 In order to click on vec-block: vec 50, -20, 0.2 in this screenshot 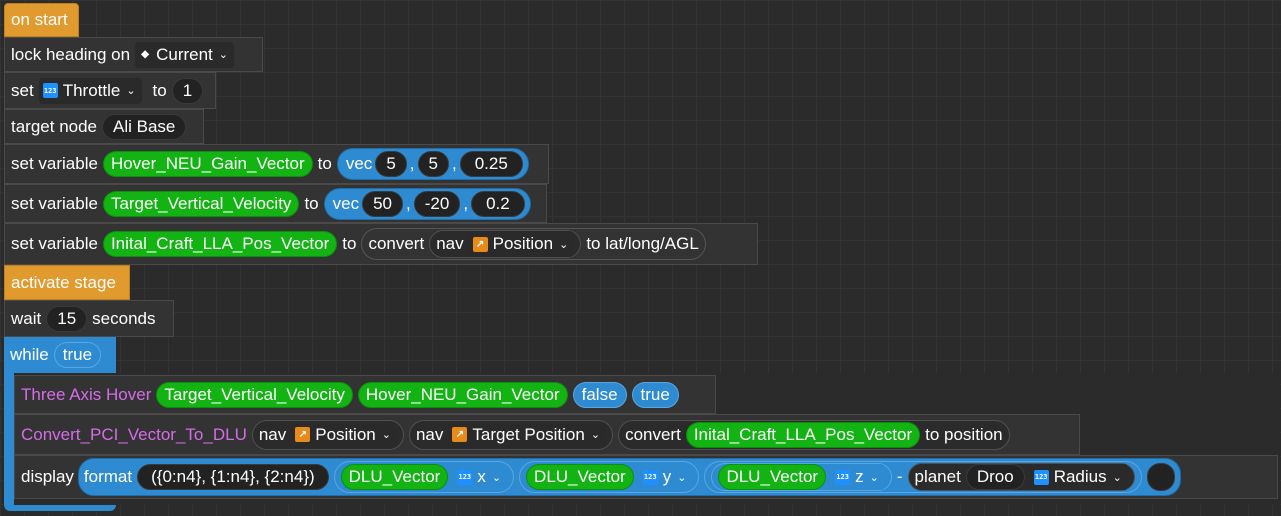, I will do `click(427, 203)`.